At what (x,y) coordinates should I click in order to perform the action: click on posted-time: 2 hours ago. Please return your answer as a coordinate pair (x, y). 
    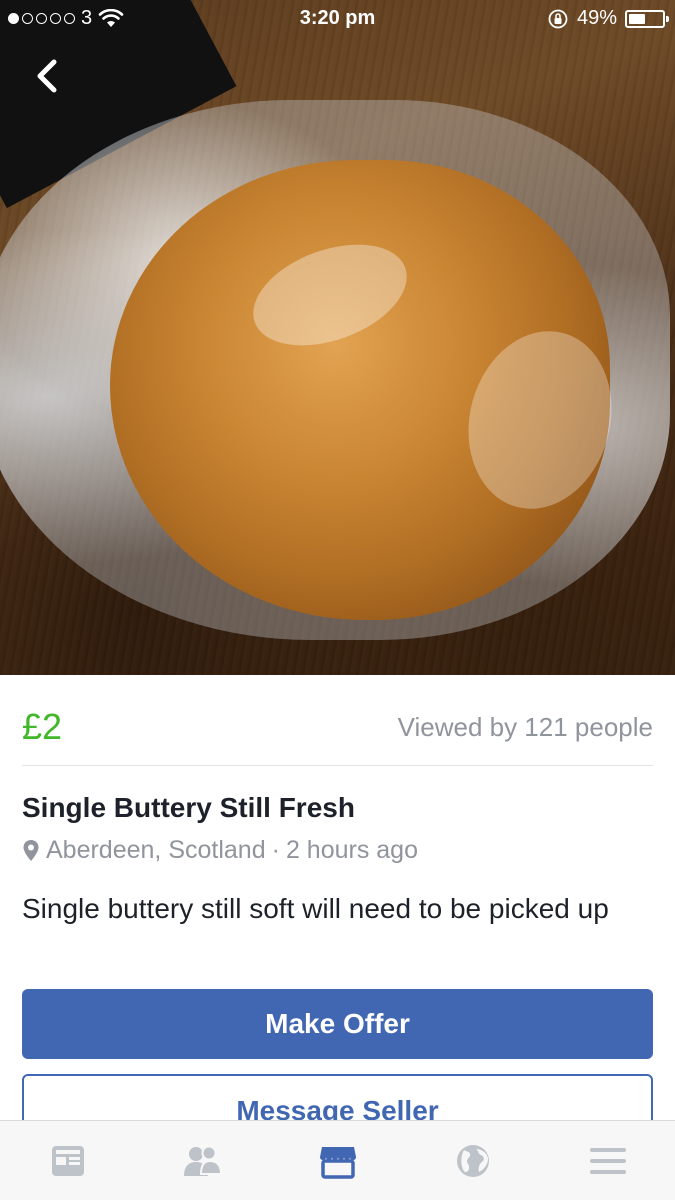
    Looking at the image, I should click on (351, 850).